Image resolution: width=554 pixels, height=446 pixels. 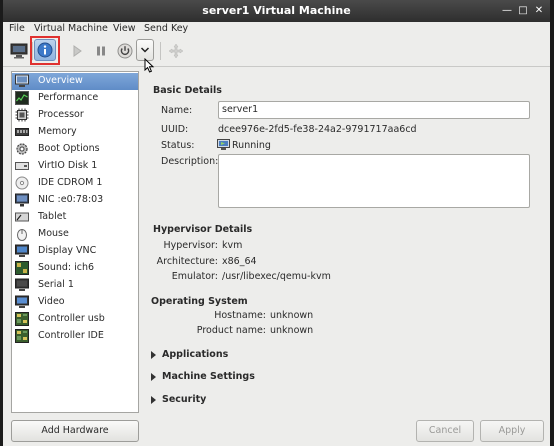 What do you see at coordinates (22, 268) in the screenshot?
I see `sound-icon` at bounding box center [22, 268].